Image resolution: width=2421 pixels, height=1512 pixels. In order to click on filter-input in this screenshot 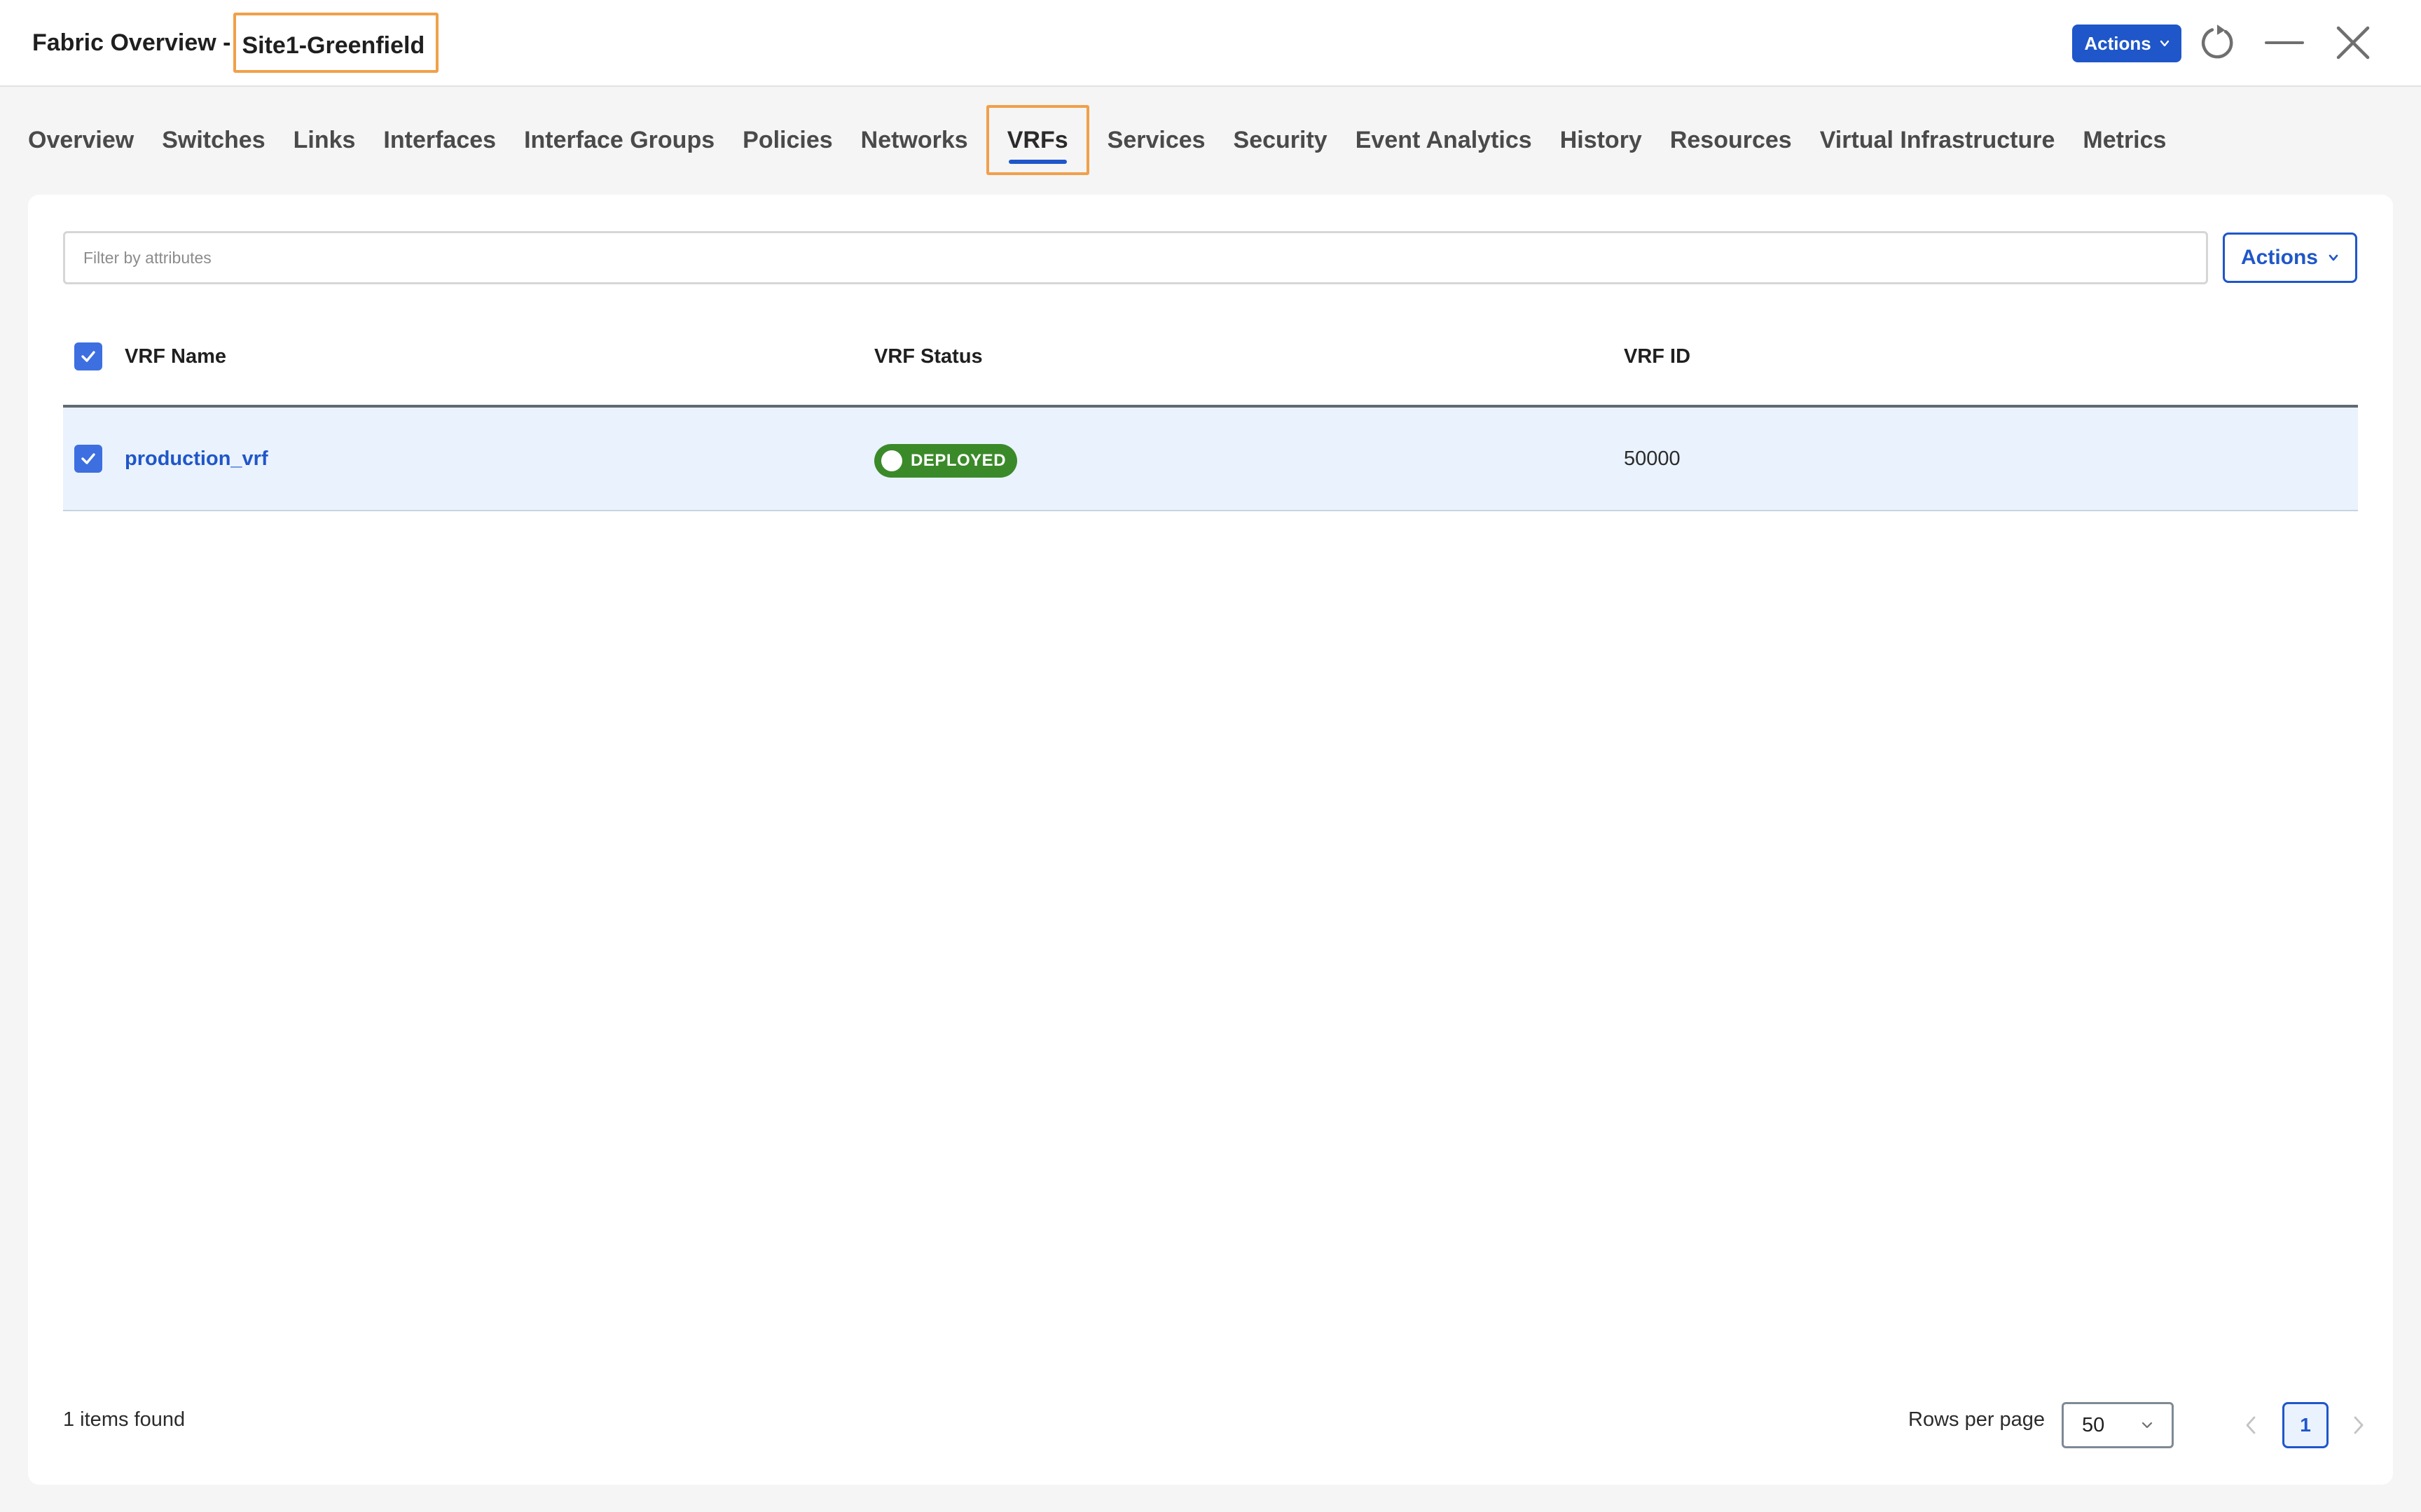, I will do `click(1135, 257)`.